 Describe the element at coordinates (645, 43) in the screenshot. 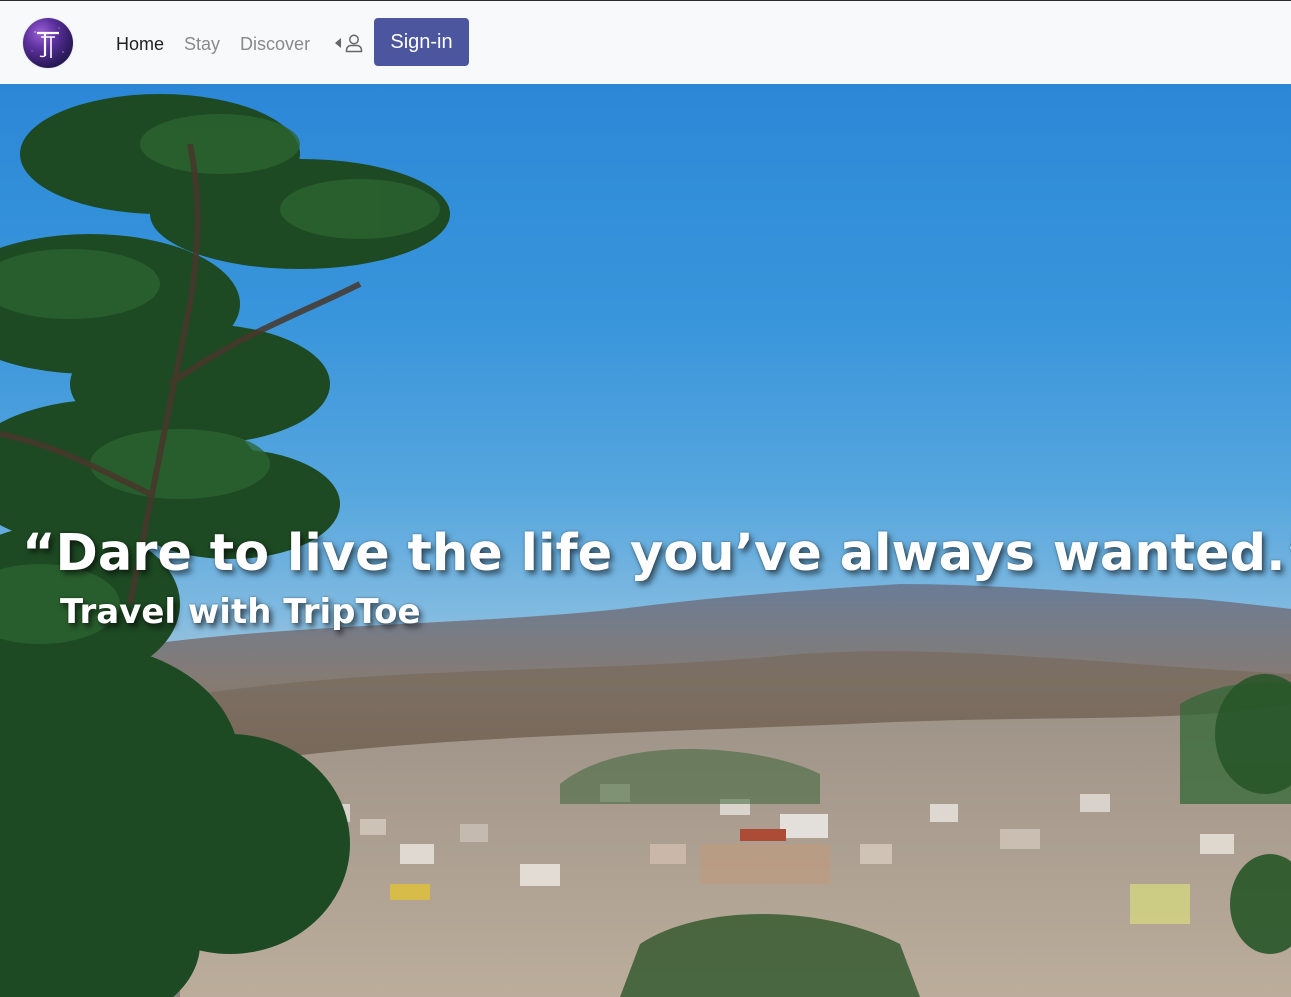

I see `navbar: Home Stay Discover Sign-in` at that location.